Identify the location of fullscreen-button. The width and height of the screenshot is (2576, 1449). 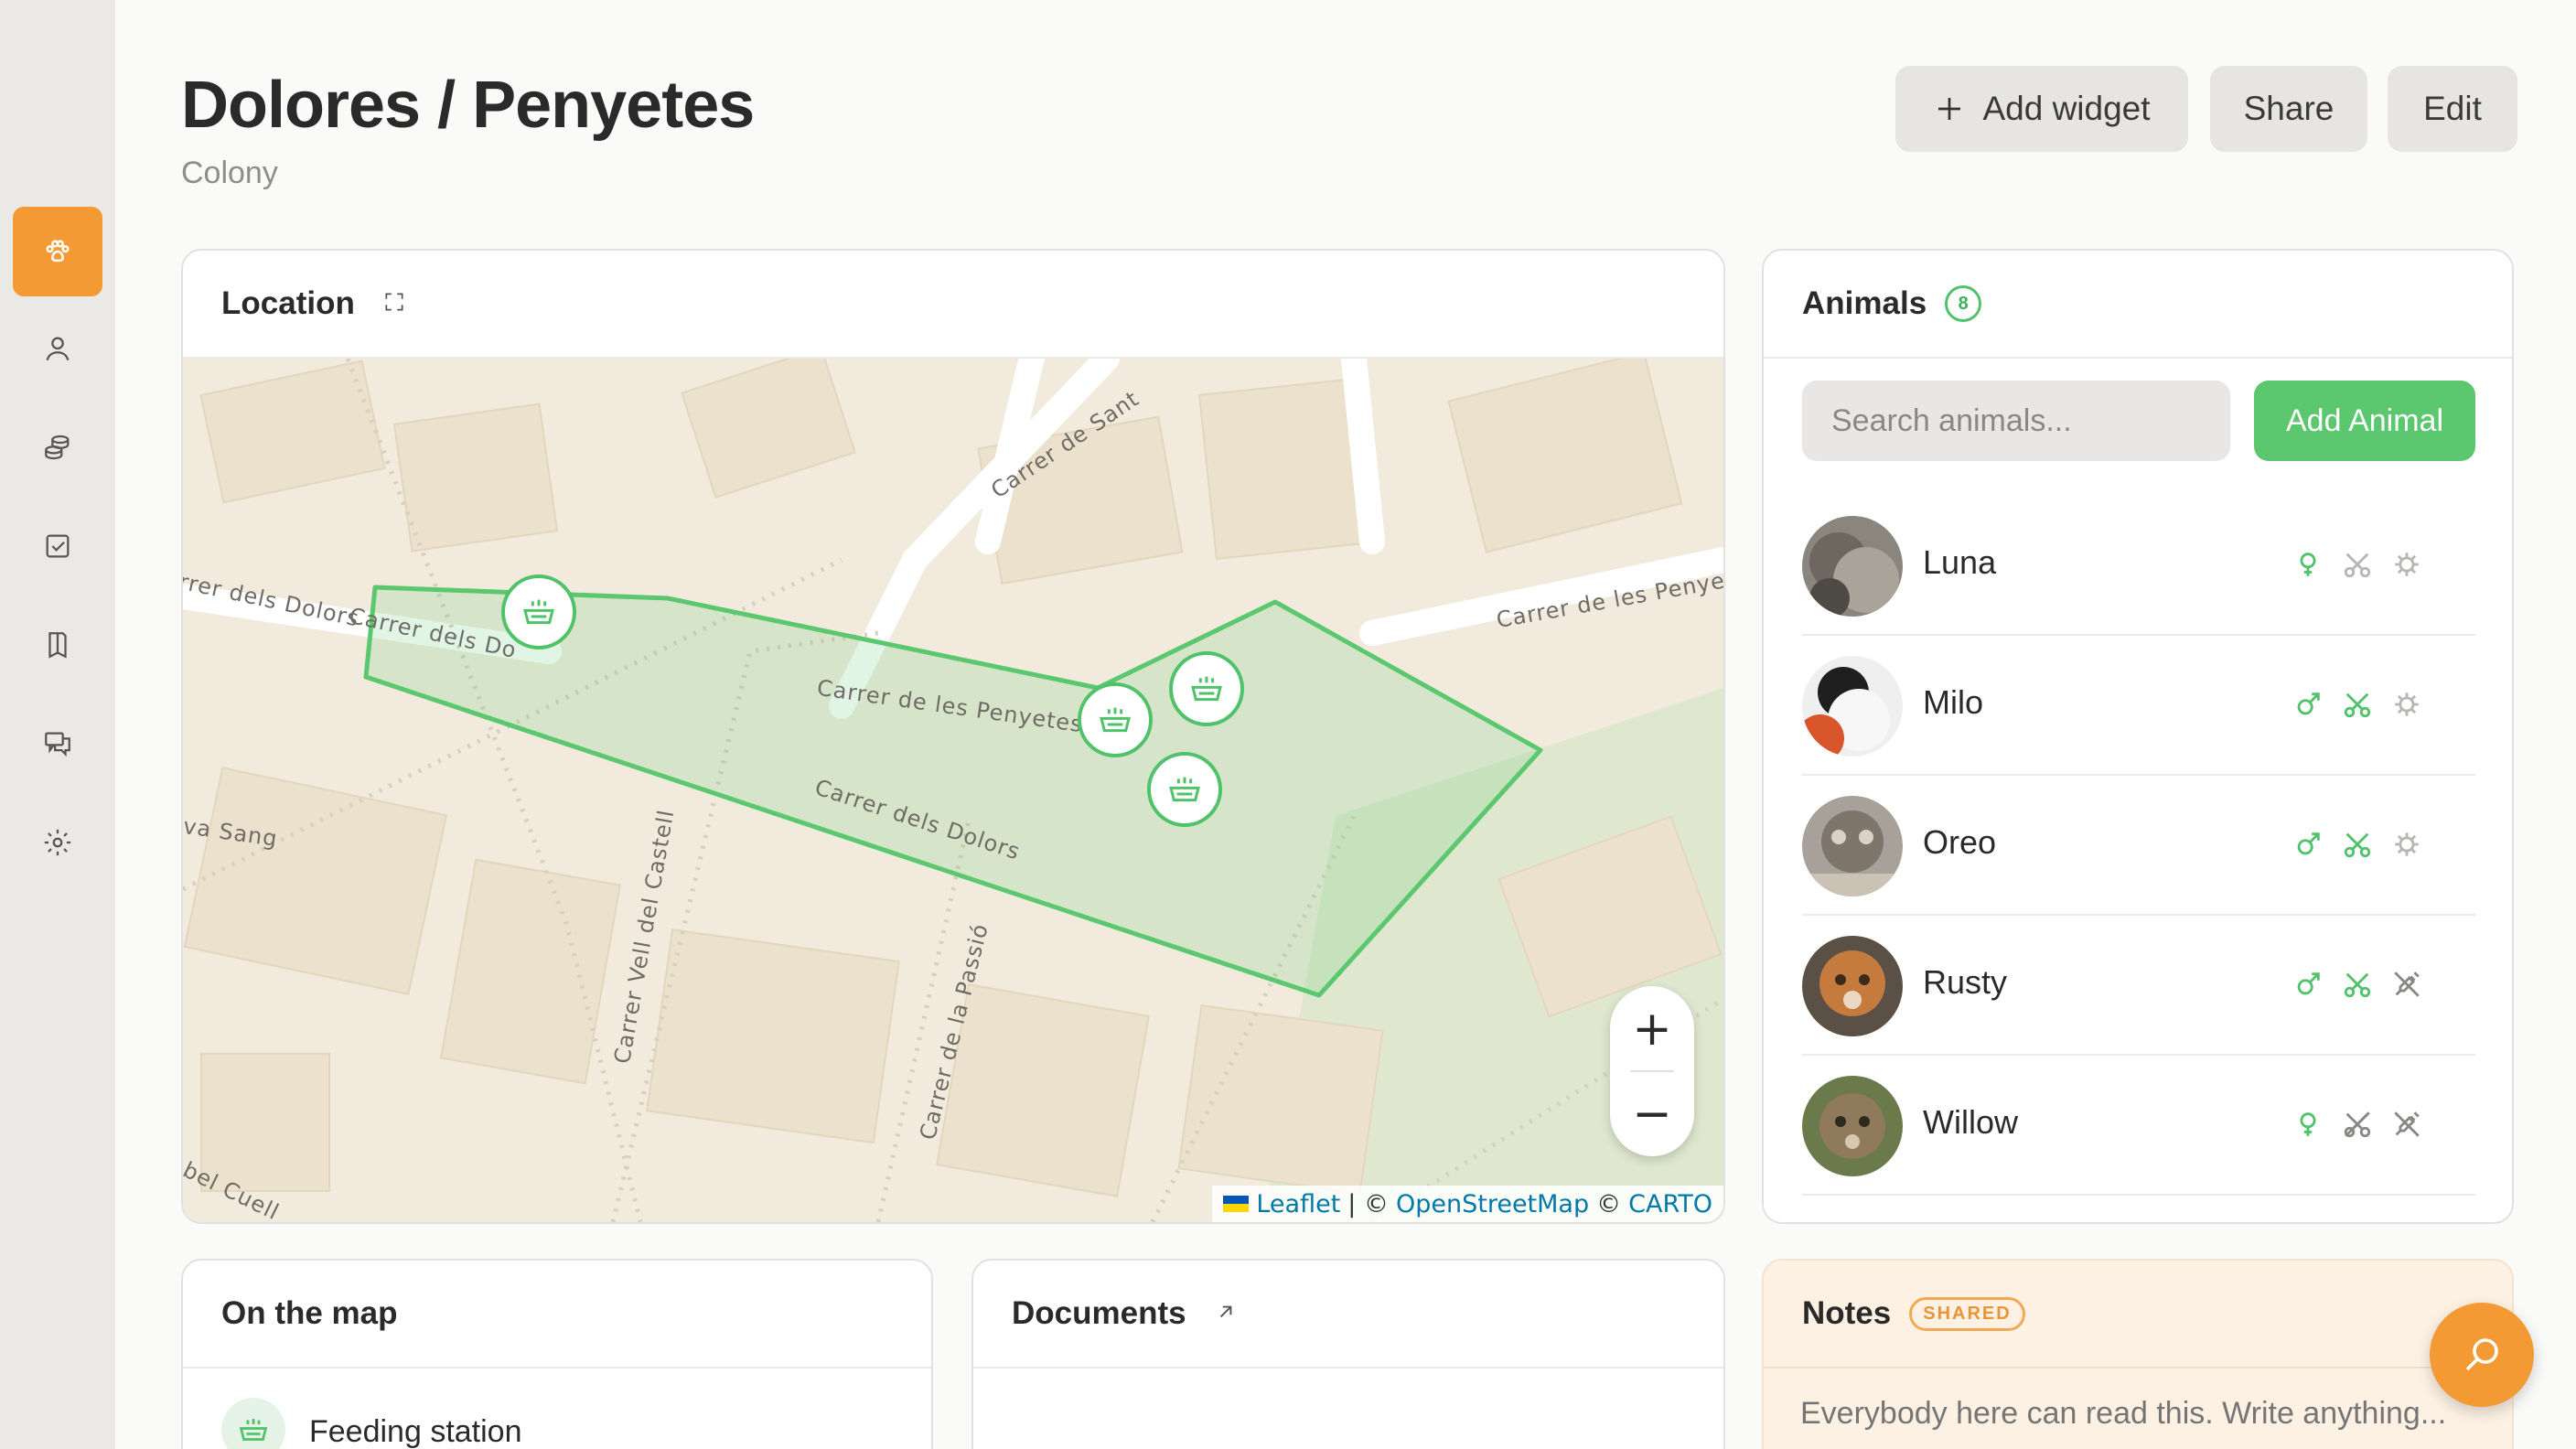
(394, 304).